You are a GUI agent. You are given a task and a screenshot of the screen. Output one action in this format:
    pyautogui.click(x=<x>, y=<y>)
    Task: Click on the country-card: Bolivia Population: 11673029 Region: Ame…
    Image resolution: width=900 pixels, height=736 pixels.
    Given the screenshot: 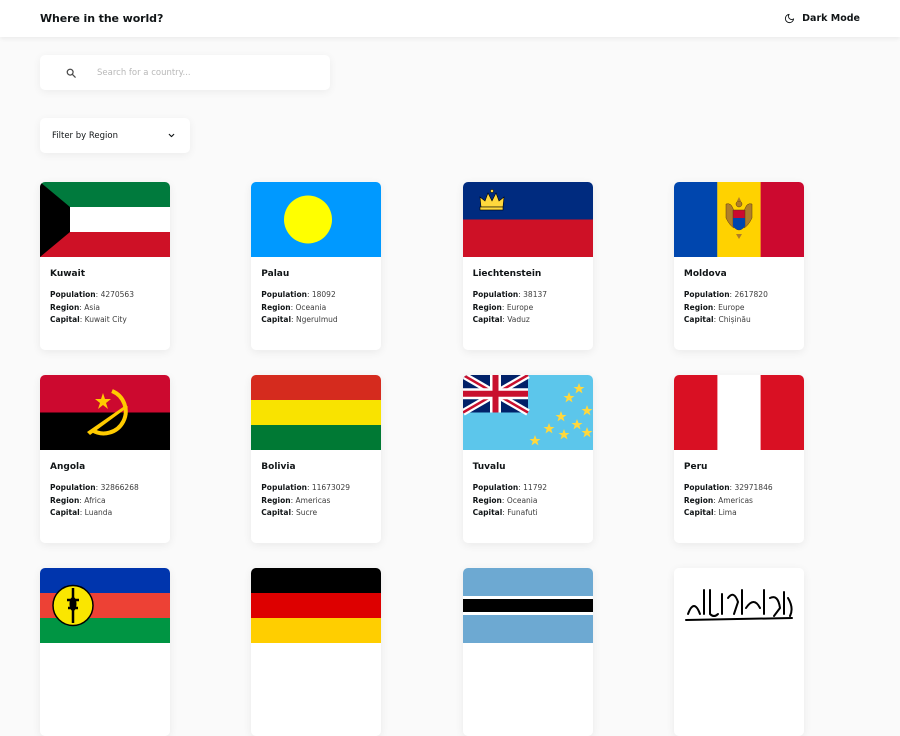 What is the action you would take?
    pyautogui.click(x=316, y=459)
    